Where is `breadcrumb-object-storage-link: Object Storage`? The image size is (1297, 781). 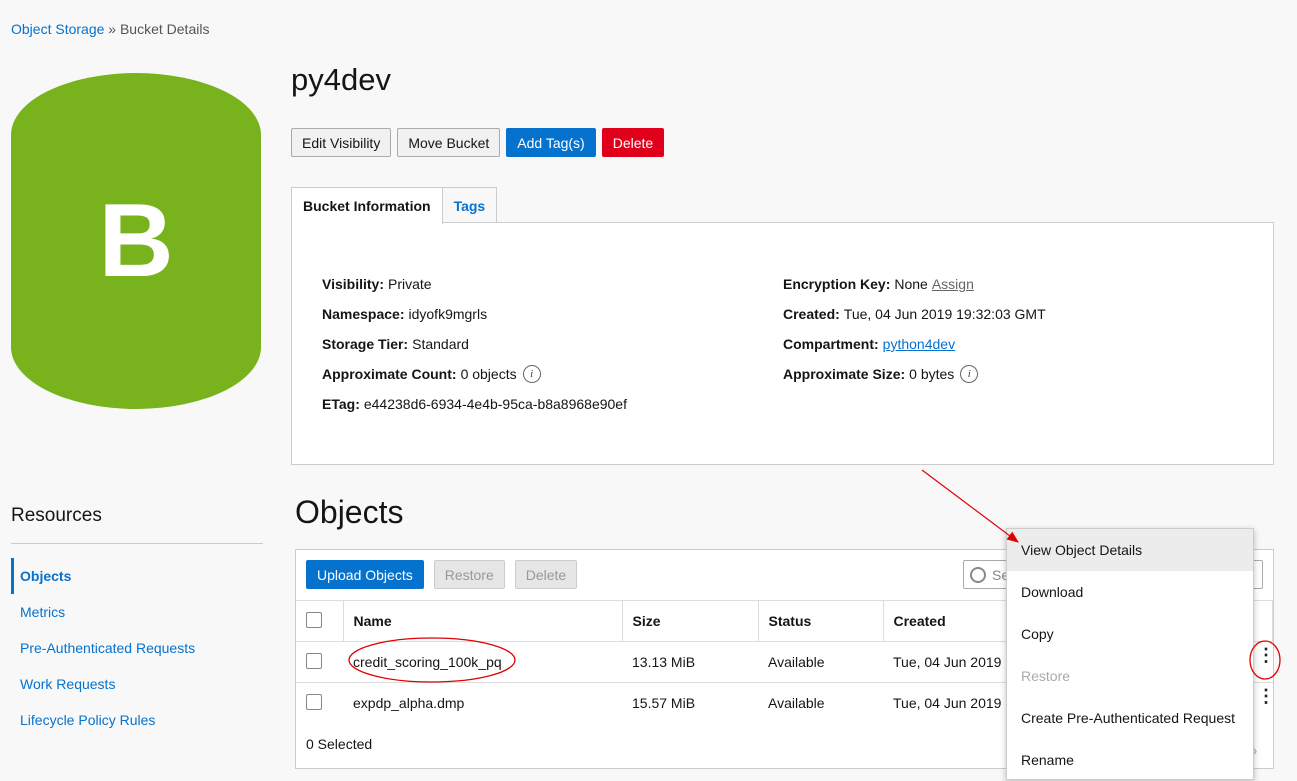
breadcrumb-object-storage-link: Object Storage is located at coordinates (57, 29).